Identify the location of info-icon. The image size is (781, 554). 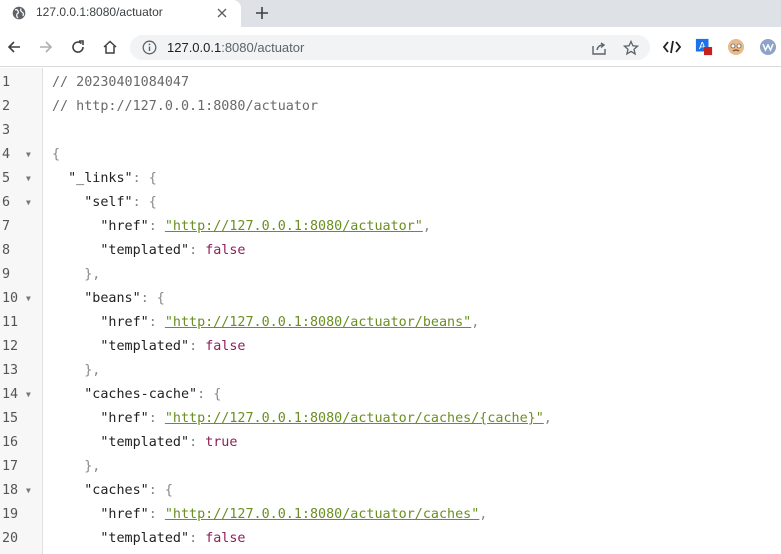
(149, 47).